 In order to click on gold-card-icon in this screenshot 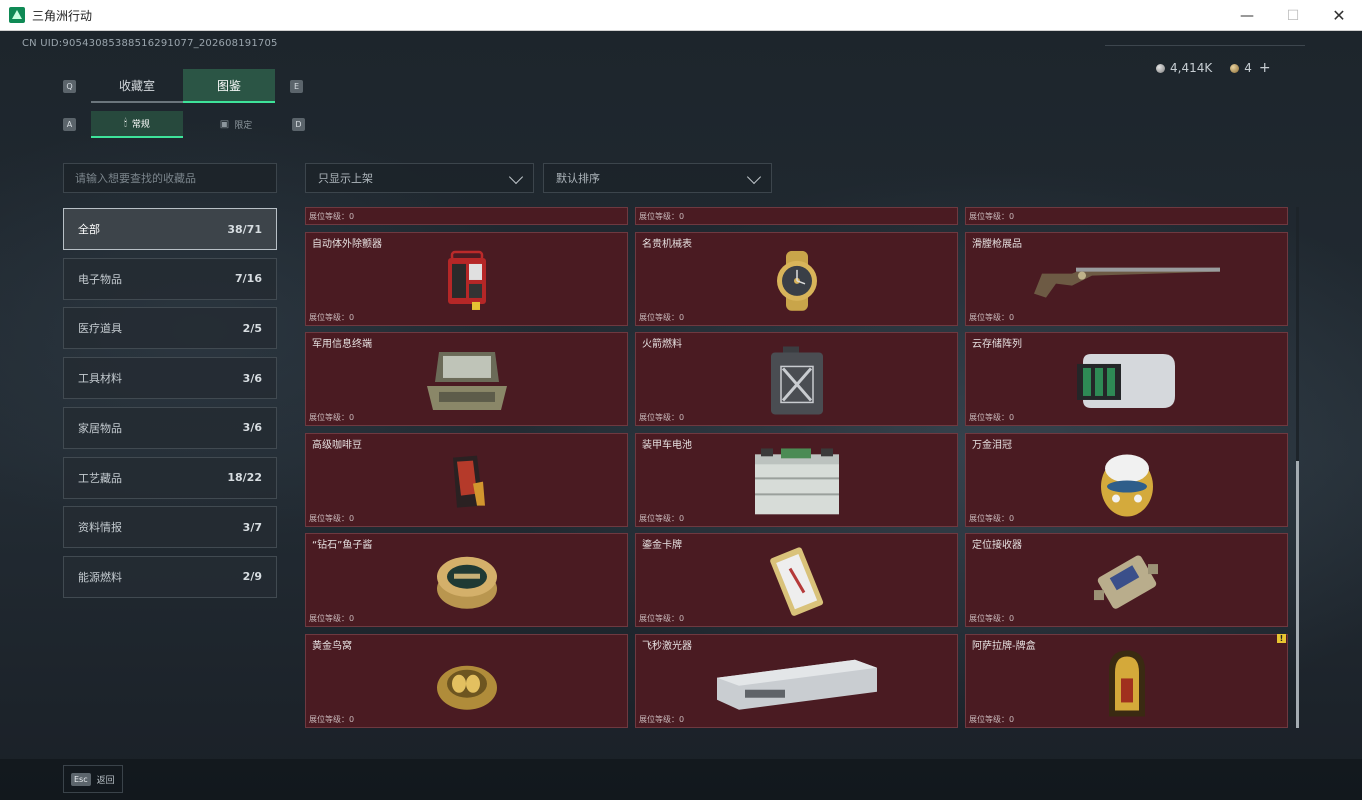, I will do `click(797, 585)`.